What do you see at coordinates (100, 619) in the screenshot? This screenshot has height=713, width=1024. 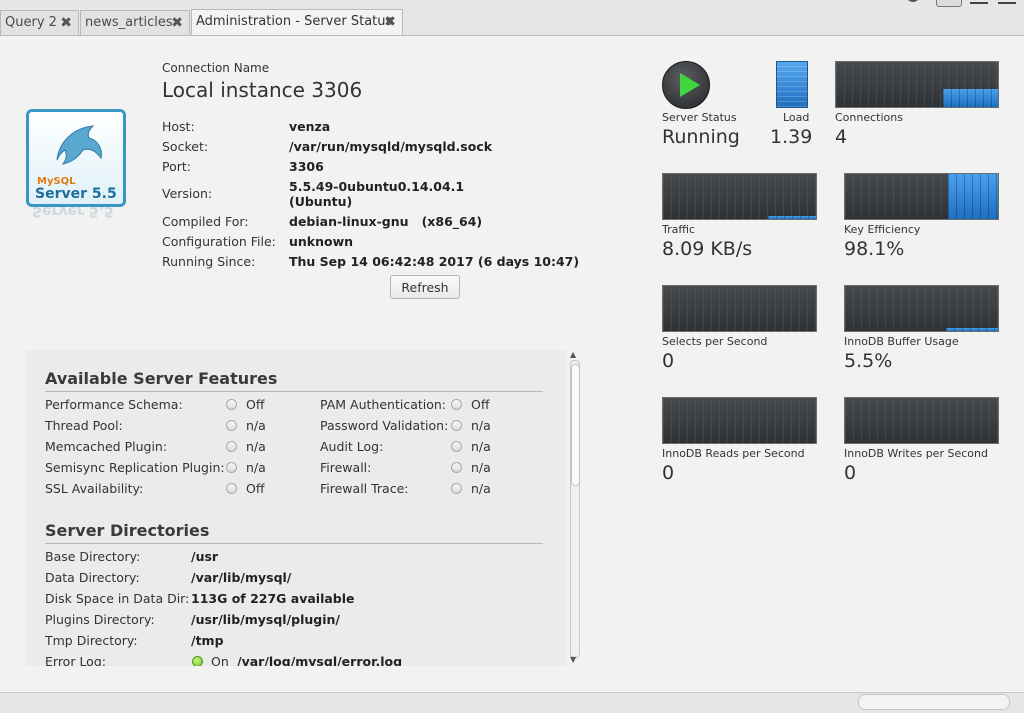 I see `plugins-directory-label: Plugins Directory:` at bounding box center [100, 619].